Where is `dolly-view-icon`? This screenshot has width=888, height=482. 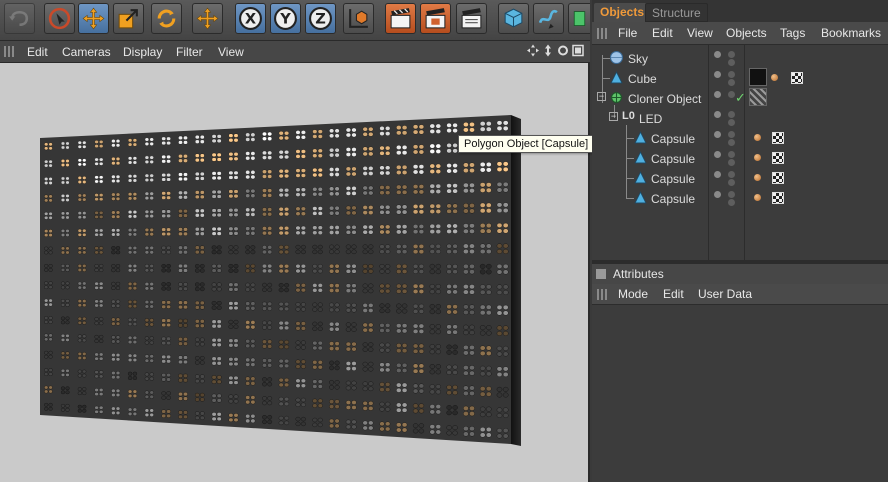
dolly-view-icon is located at coordinates (548, 50).